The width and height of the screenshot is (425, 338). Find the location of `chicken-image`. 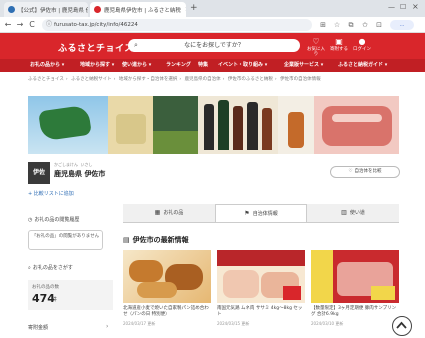

chicken-image is located at coordinates (261, 276).